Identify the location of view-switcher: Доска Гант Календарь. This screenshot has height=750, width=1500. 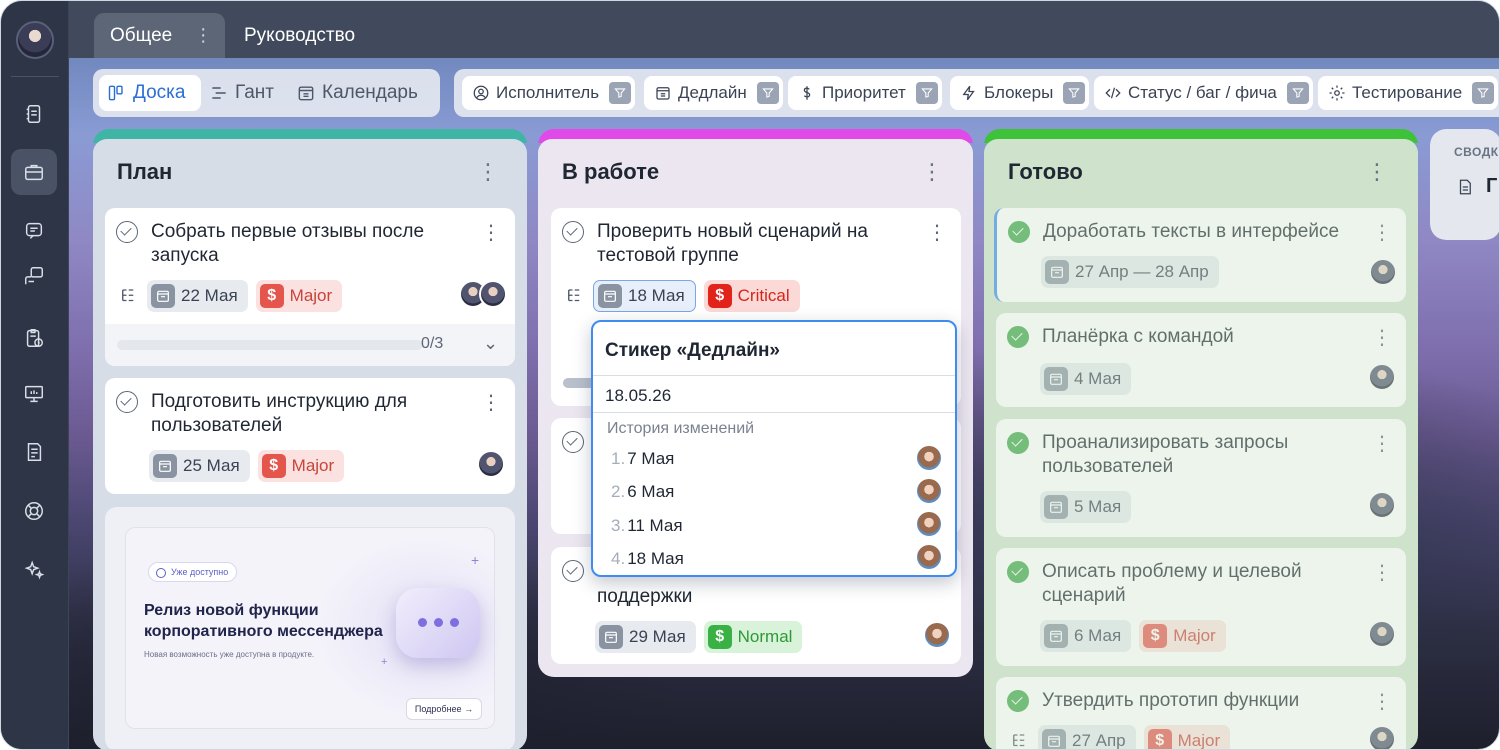
(266, 93).